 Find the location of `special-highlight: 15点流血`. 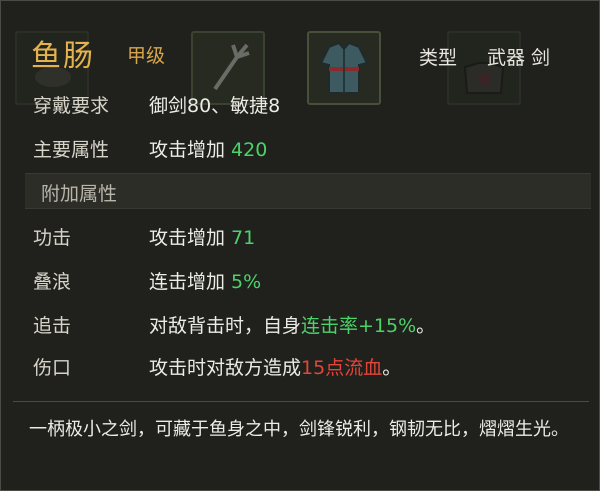

special-highlight: 15点流血 is located at coordinates (342, 368).